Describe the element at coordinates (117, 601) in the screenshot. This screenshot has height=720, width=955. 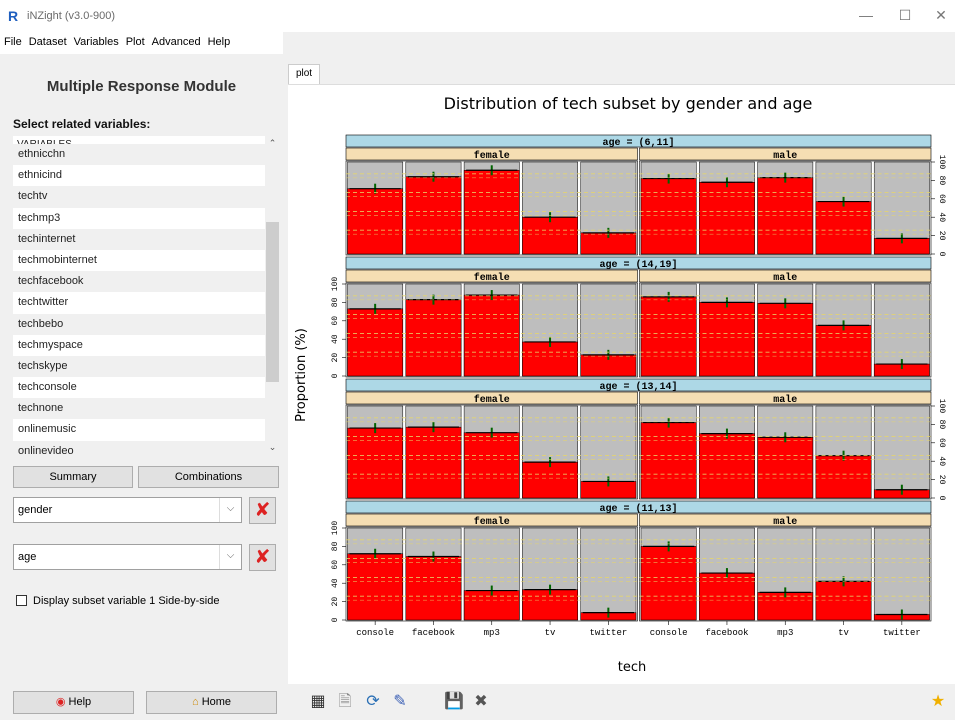
I see `side-by-side-option: Display subset variable 1 Side-by-side` at that location.